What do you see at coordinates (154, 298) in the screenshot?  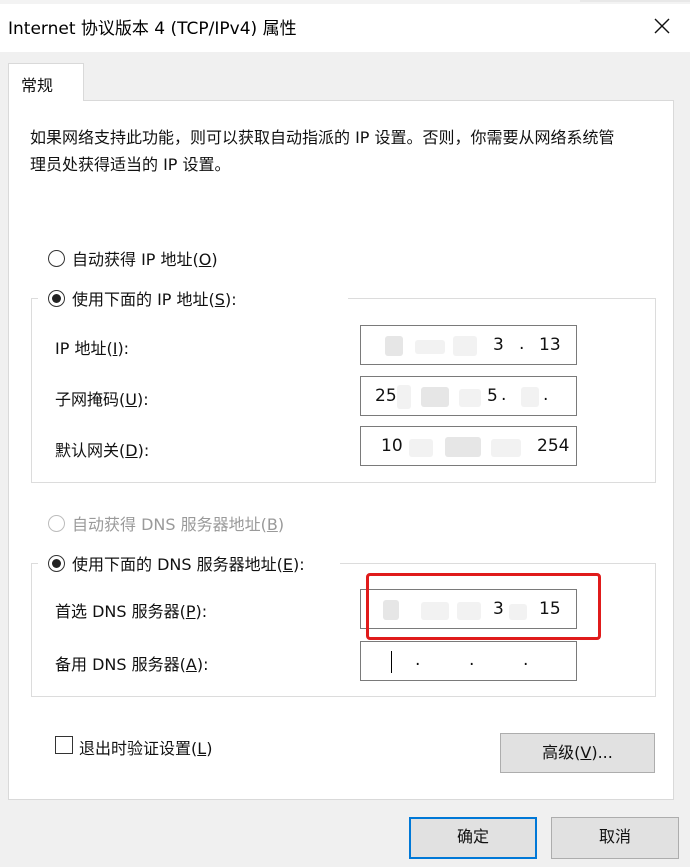 I see `manual-ip-radio-label: 使用下面的 IP 地址(S):` at bounding box center [154, 298].